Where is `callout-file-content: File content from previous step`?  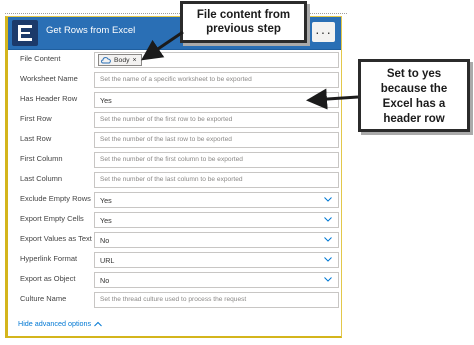 callout-file-content: File content from previous step is located at coordinates (243, 22).